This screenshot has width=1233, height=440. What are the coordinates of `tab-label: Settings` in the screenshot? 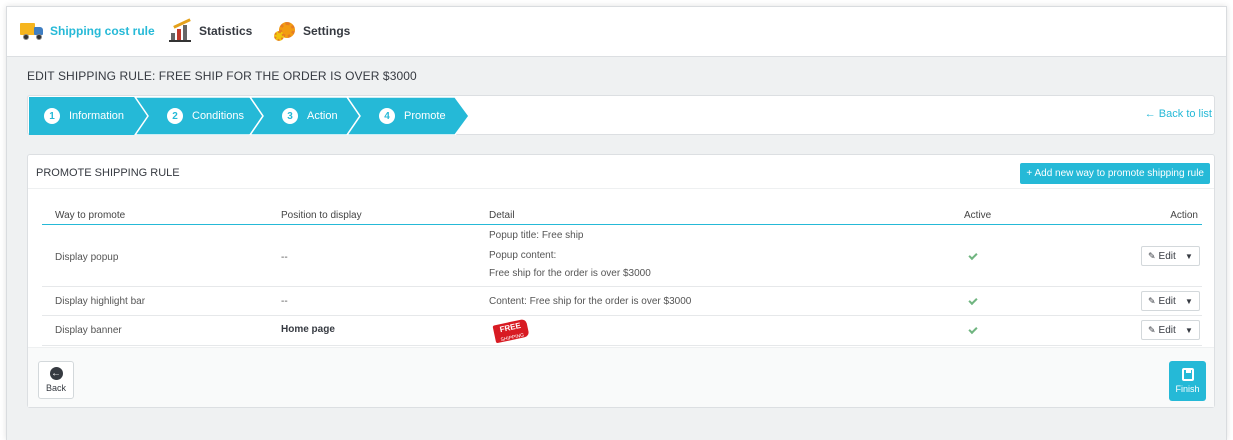 It's located at (327, 31).